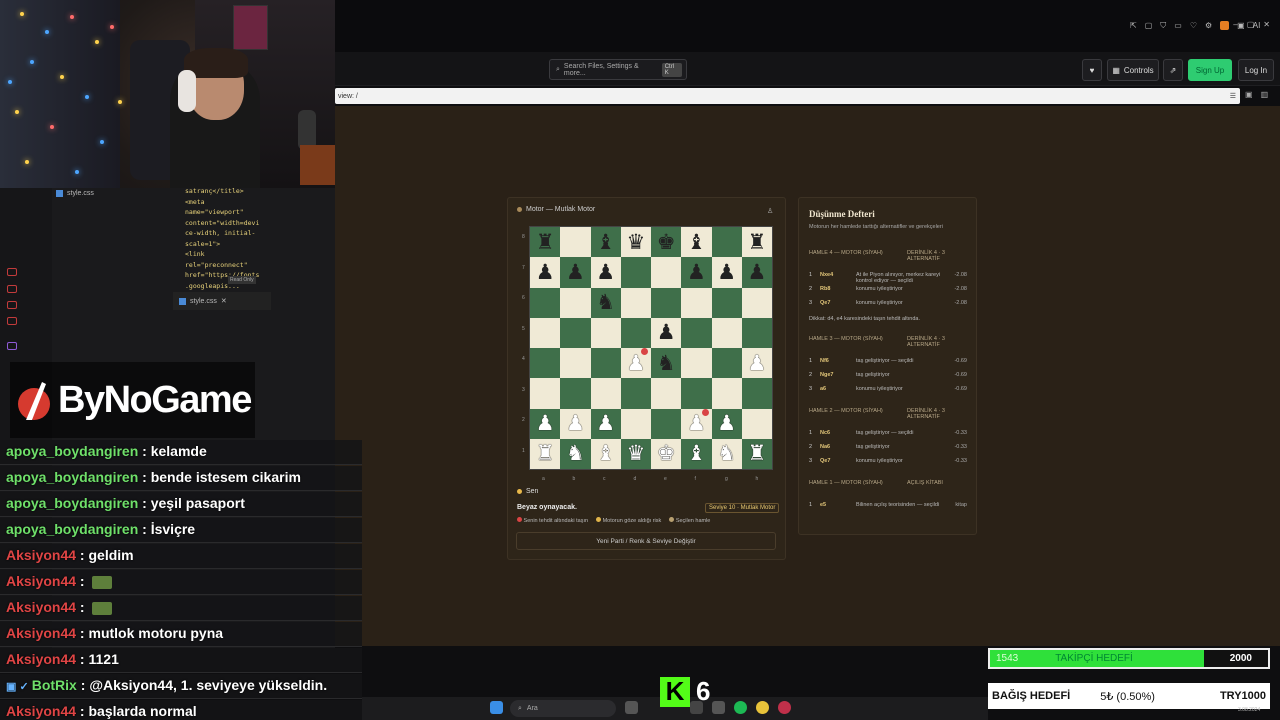  Describe the element at coordinates (726, 302) in the screenshot. I see `board-square-g6` at that location.